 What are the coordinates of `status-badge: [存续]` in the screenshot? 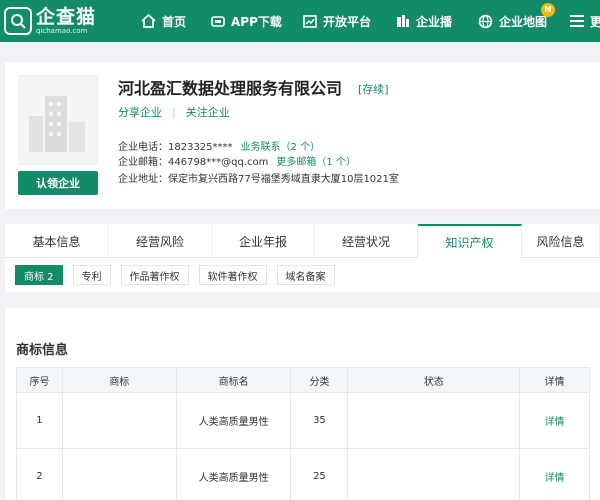 It's located at (373, 89).